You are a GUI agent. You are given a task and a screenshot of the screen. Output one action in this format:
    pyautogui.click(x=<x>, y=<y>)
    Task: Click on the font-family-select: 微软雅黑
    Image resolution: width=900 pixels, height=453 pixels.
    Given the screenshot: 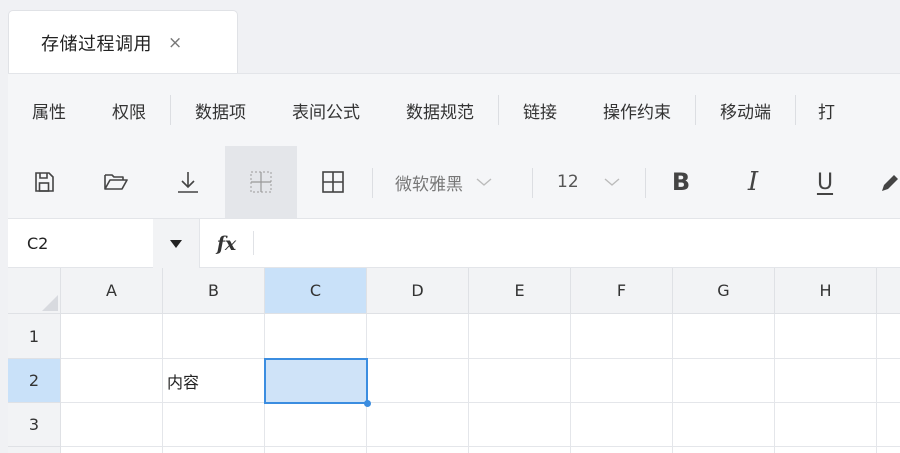 What is the action you would take?
    pyautogui.click(x=444, y=182)
    